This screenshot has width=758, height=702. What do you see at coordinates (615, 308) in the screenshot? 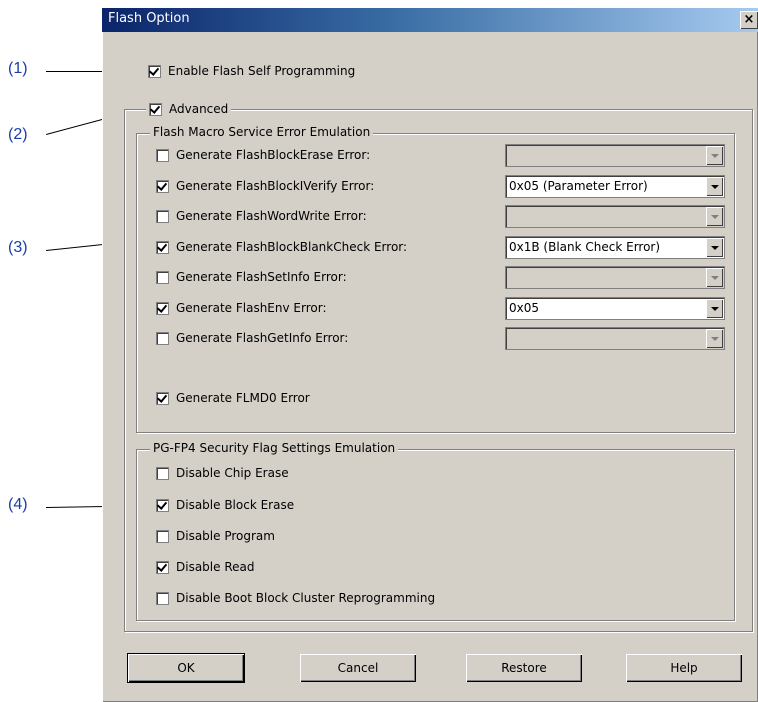
I see `error-code-select: 0x05` at bounding box center [615, 308].